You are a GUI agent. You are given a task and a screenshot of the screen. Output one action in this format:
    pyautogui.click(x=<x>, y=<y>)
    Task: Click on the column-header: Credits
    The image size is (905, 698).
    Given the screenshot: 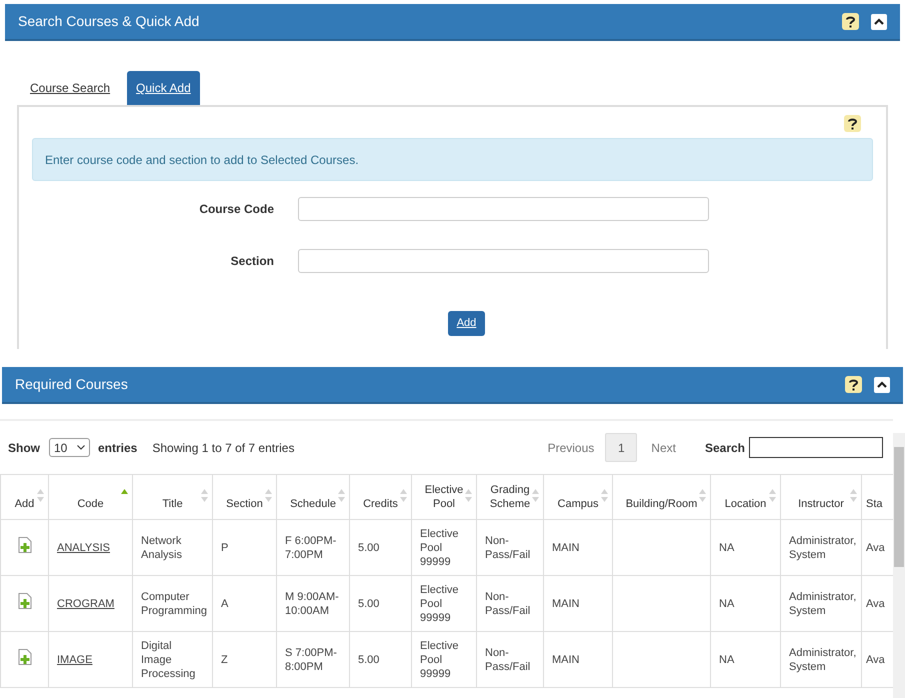 What is the action you would take?
    pyautogui.click(x=381, y=497)
    